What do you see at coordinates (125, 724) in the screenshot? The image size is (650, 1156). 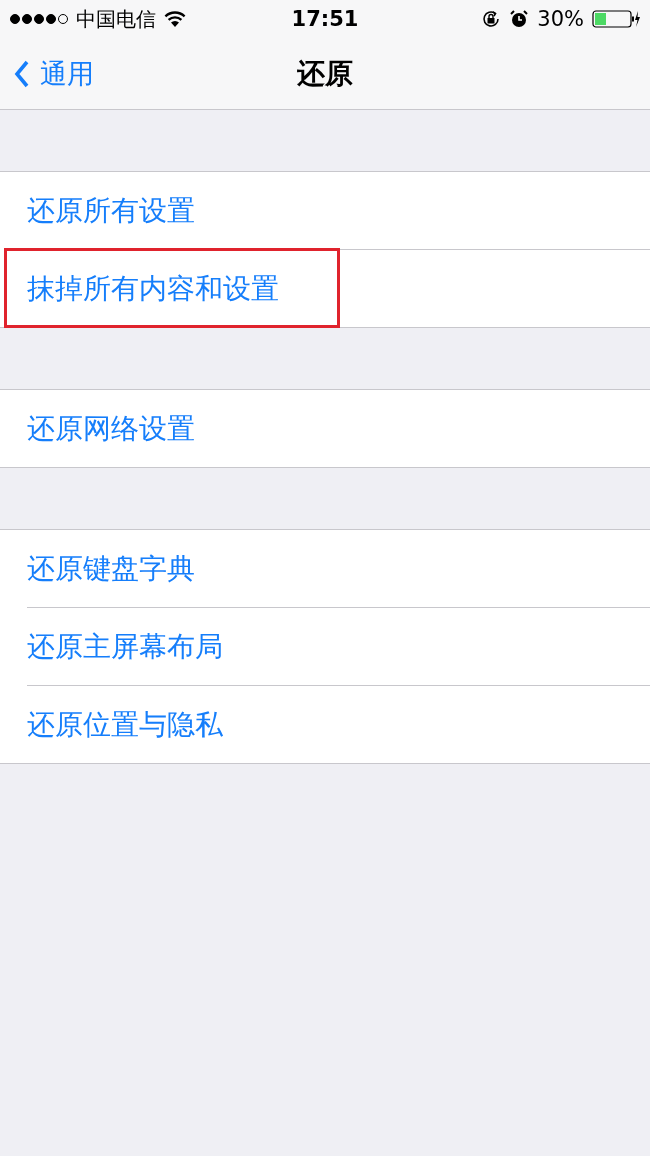 I see `settings-option: 还原位置与隐私` at bounding box center [125, 724].